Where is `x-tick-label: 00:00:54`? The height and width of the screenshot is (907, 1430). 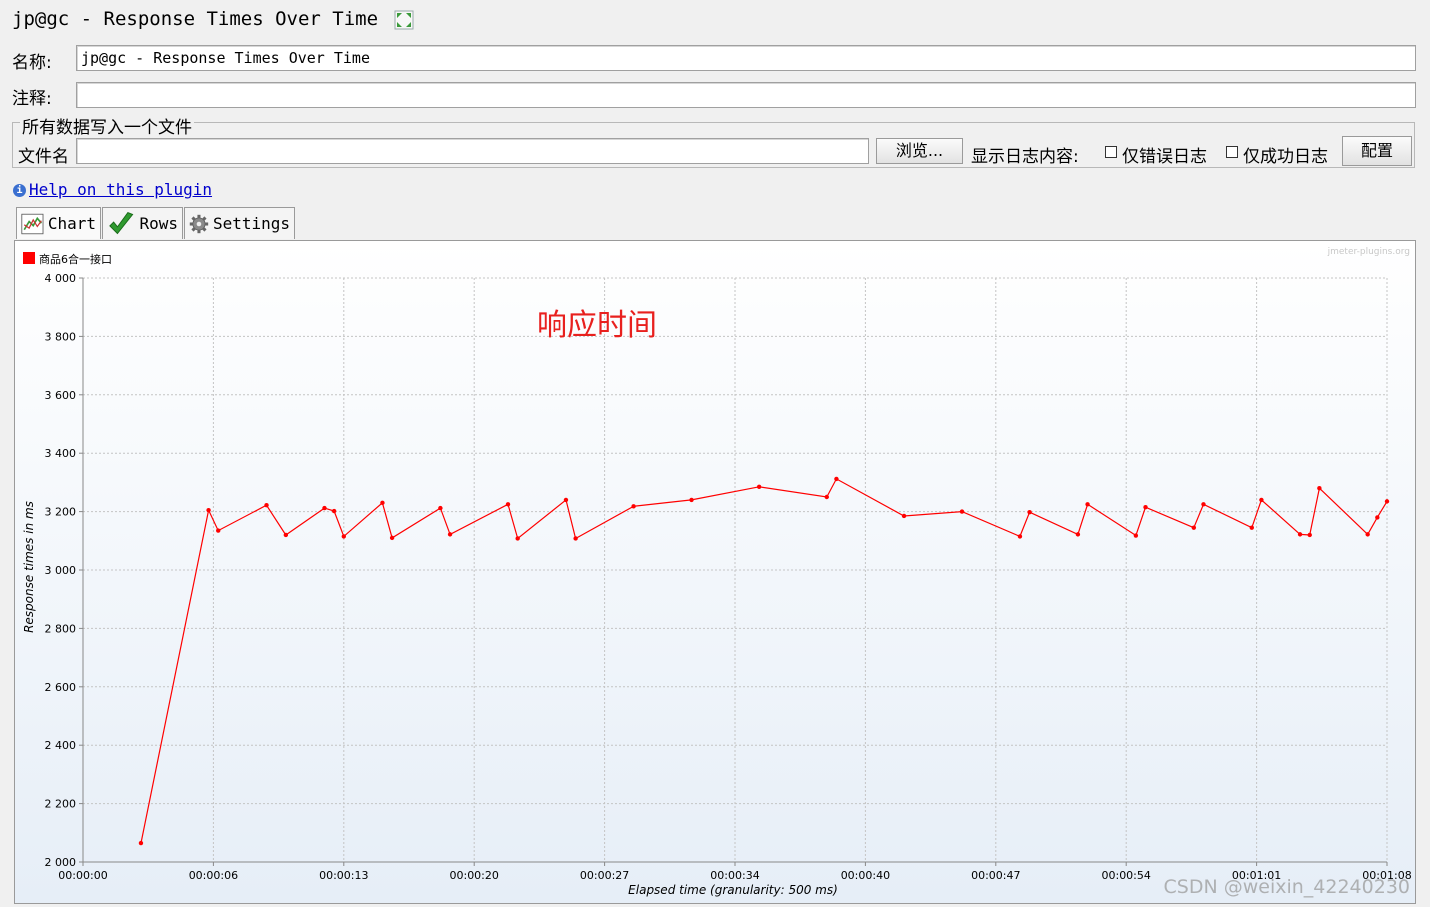
x-tick-label: 00:00:54 is located at coordinates (1125, 875).